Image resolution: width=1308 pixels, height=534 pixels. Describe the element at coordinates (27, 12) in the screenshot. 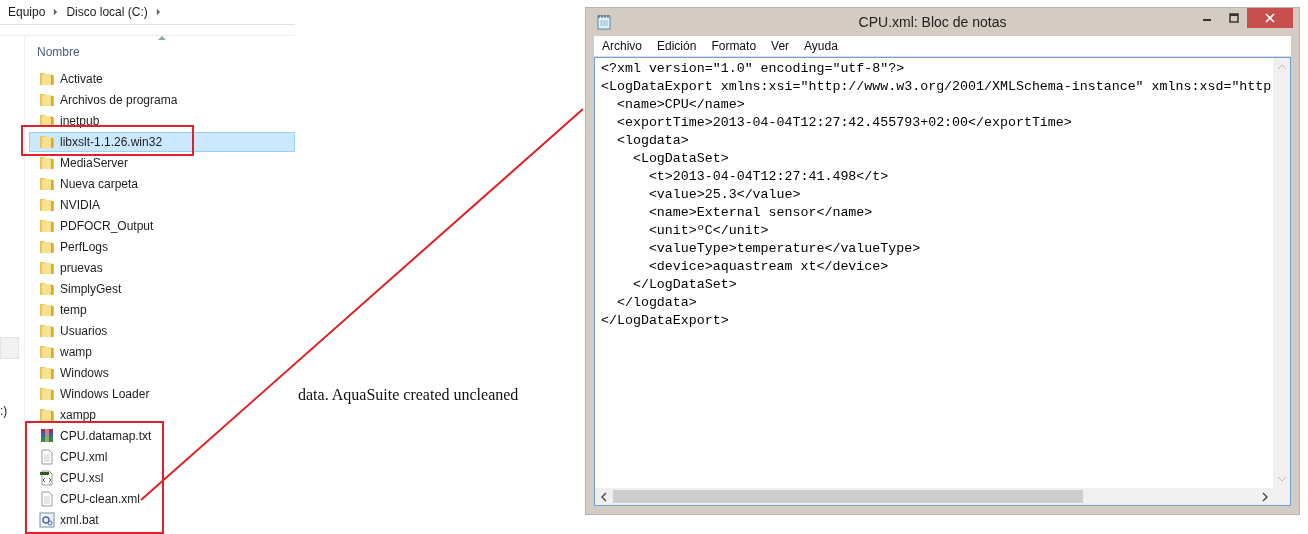

I see `breadcrumb-item: Equipo` at that location.